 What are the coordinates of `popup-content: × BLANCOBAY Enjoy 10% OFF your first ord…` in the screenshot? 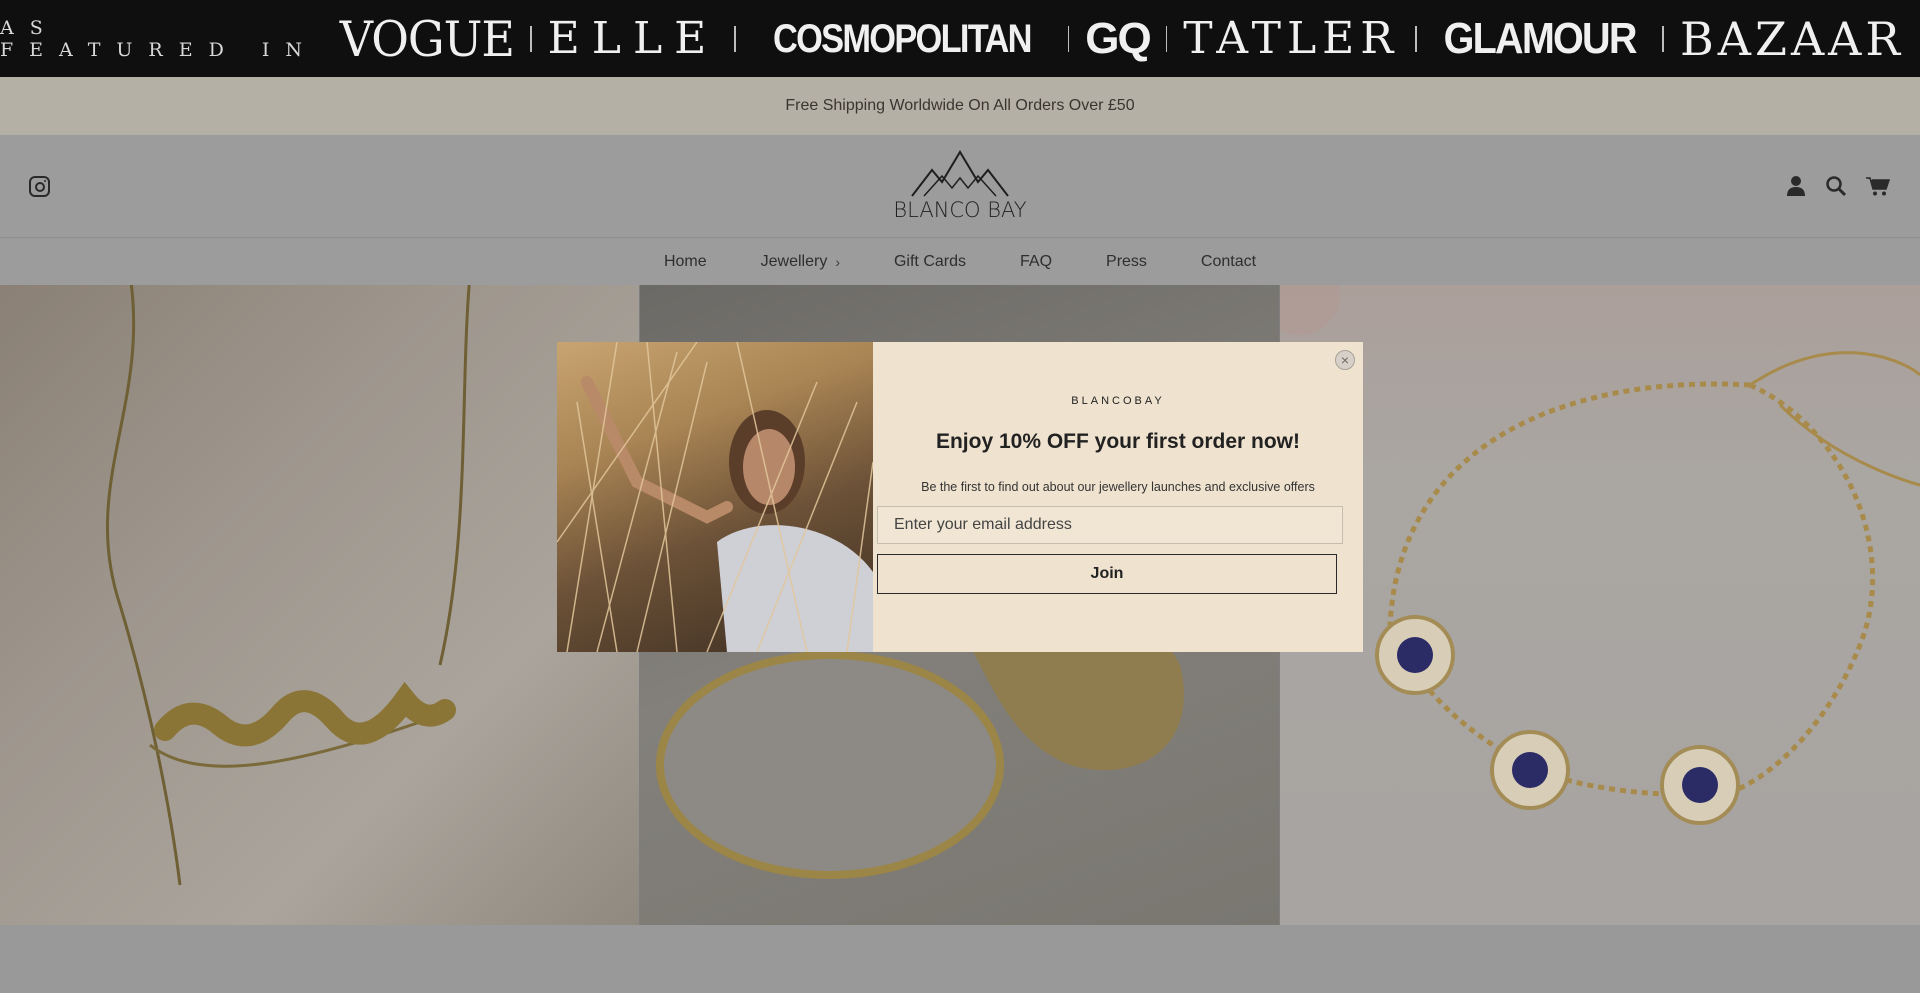 It's located at (1118, 497).